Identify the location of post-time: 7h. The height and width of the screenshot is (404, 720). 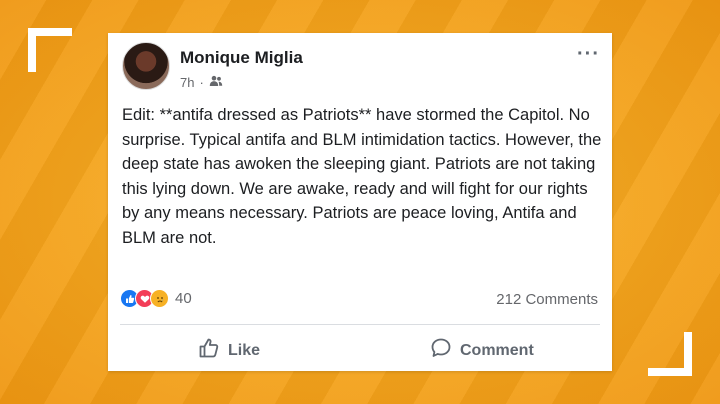
(187, 82).